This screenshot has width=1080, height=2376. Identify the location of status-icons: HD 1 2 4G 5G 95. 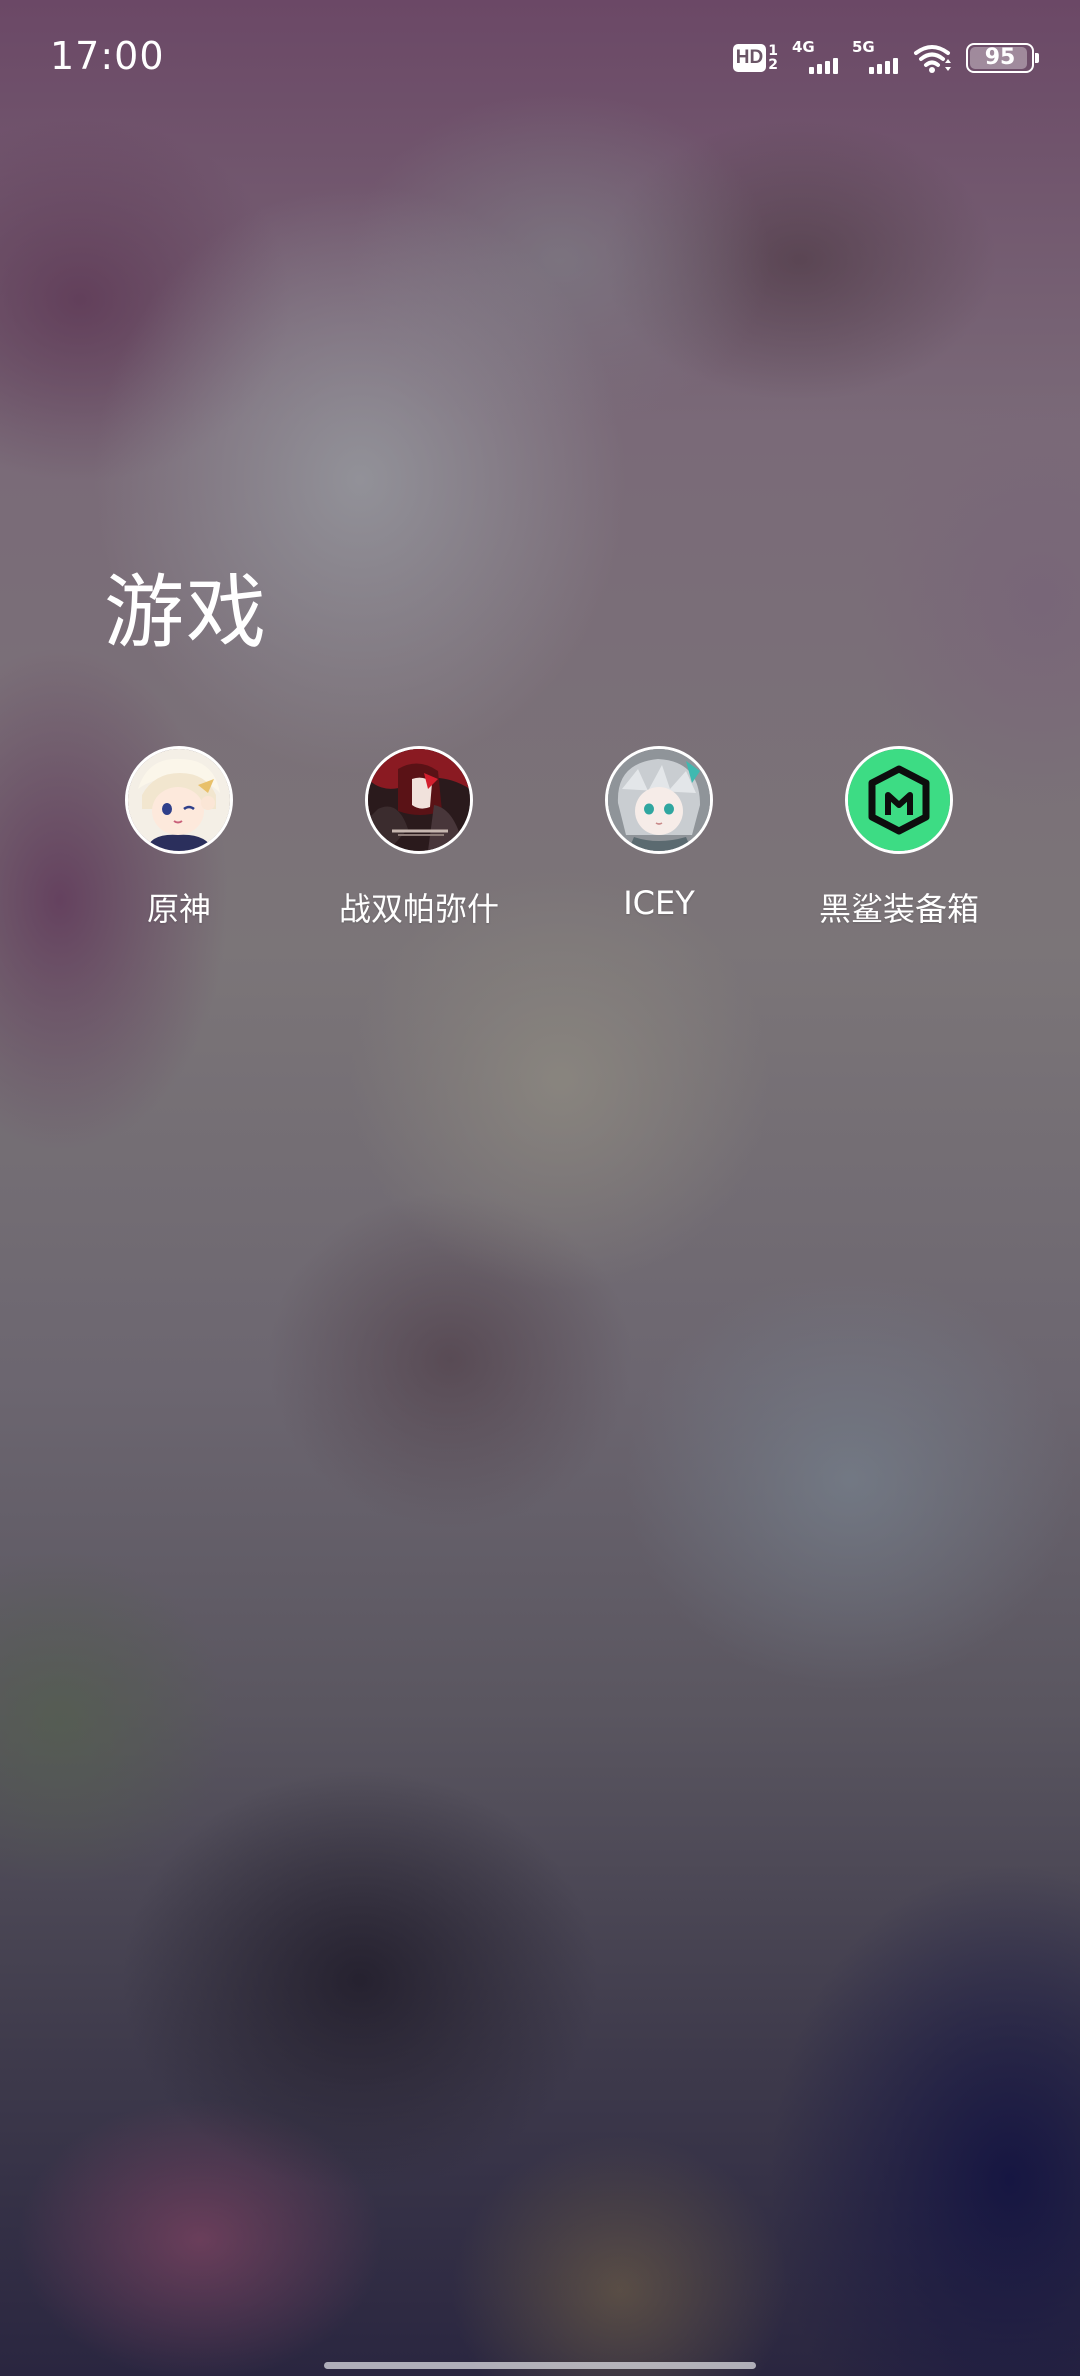
(885, 58).